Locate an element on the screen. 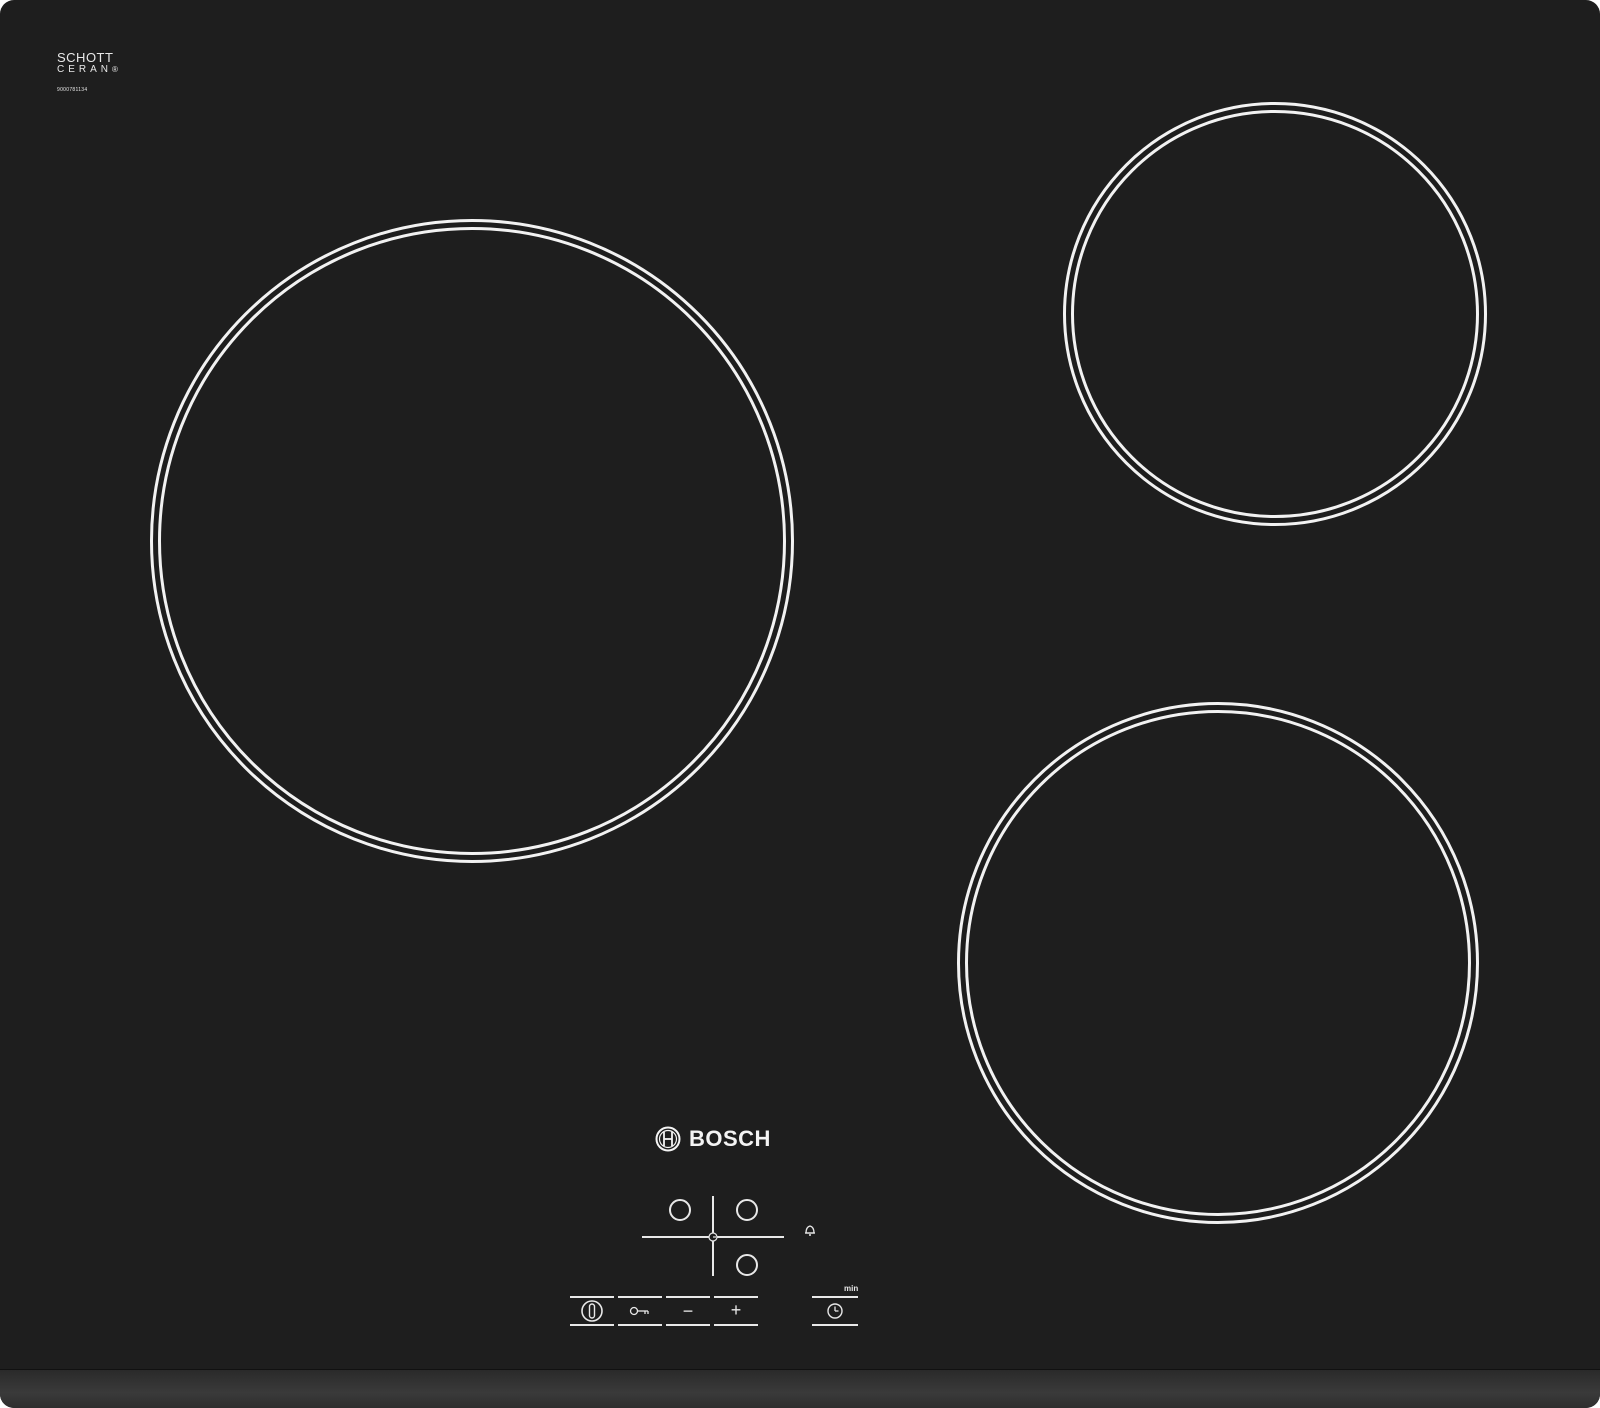 The width and height of the screenshot is (1600, 1408). bosch-logo: BOSCH is located at coordinates (713, 1139).